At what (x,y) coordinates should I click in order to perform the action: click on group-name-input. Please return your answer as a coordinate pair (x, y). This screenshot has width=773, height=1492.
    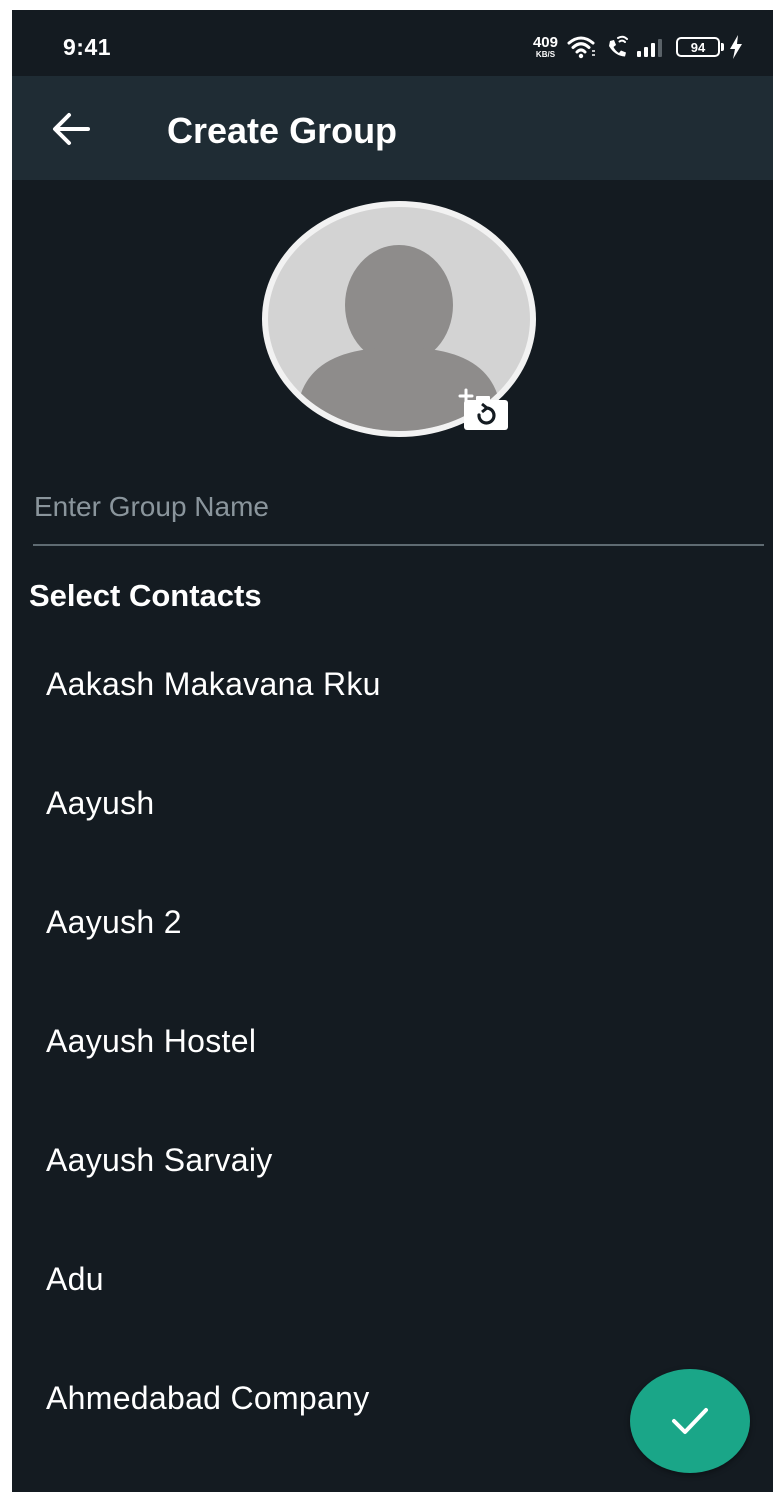
    Looking at the image, I should click on (398, 507).